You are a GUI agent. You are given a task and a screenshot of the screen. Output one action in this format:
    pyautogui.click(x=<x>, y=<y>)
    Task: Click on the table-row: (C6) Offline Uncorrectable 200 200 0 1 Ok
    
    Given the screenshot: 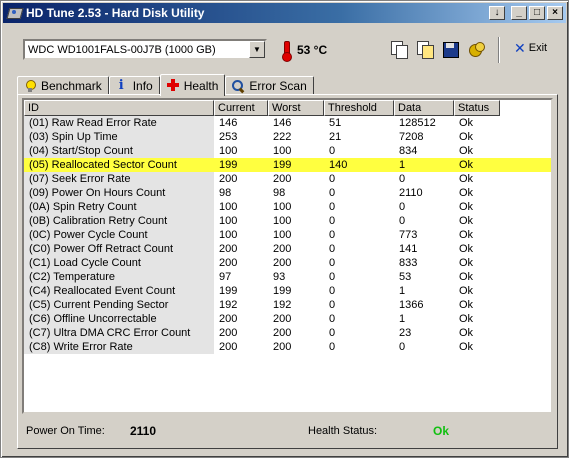 What is the action you would take?
    pyautogui.click(x=287, y=319)
    